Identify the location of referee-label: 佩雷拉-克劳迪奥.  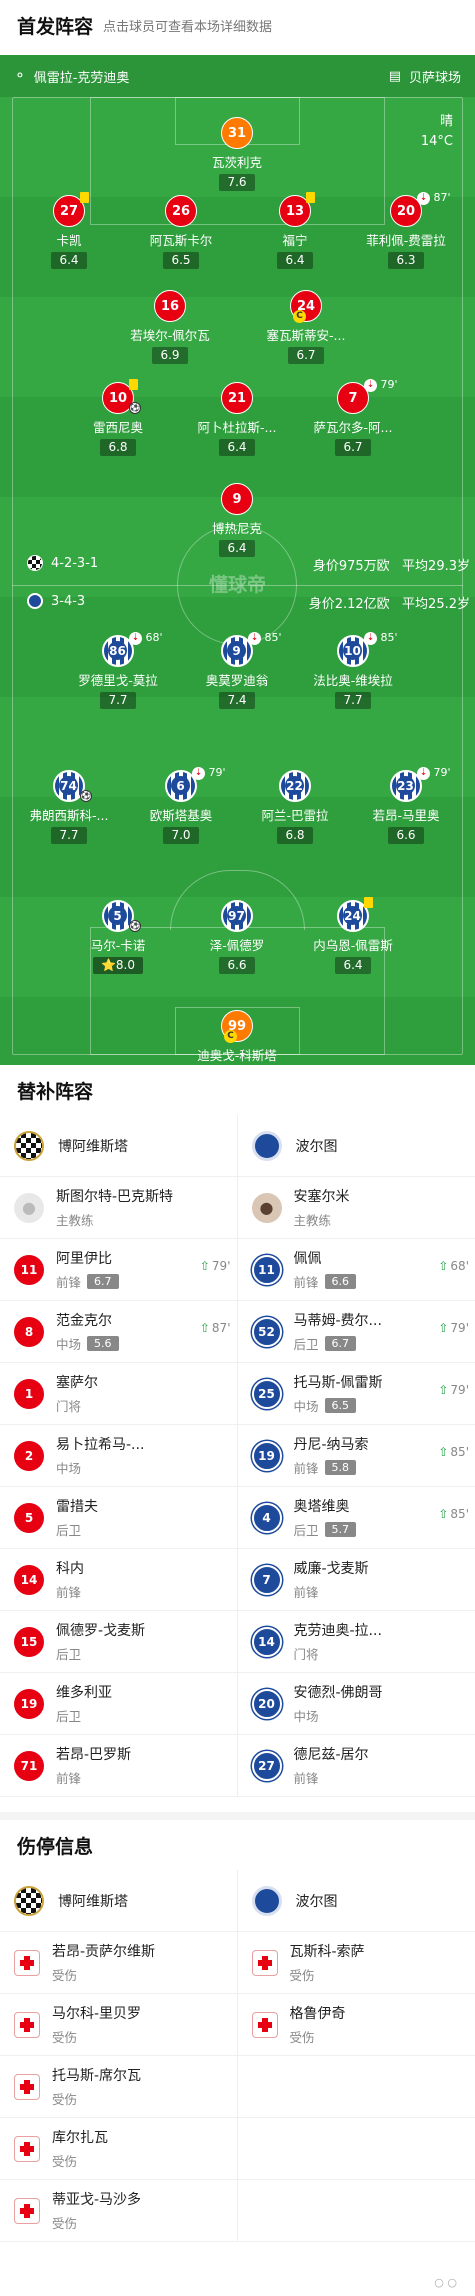
(81, 78).